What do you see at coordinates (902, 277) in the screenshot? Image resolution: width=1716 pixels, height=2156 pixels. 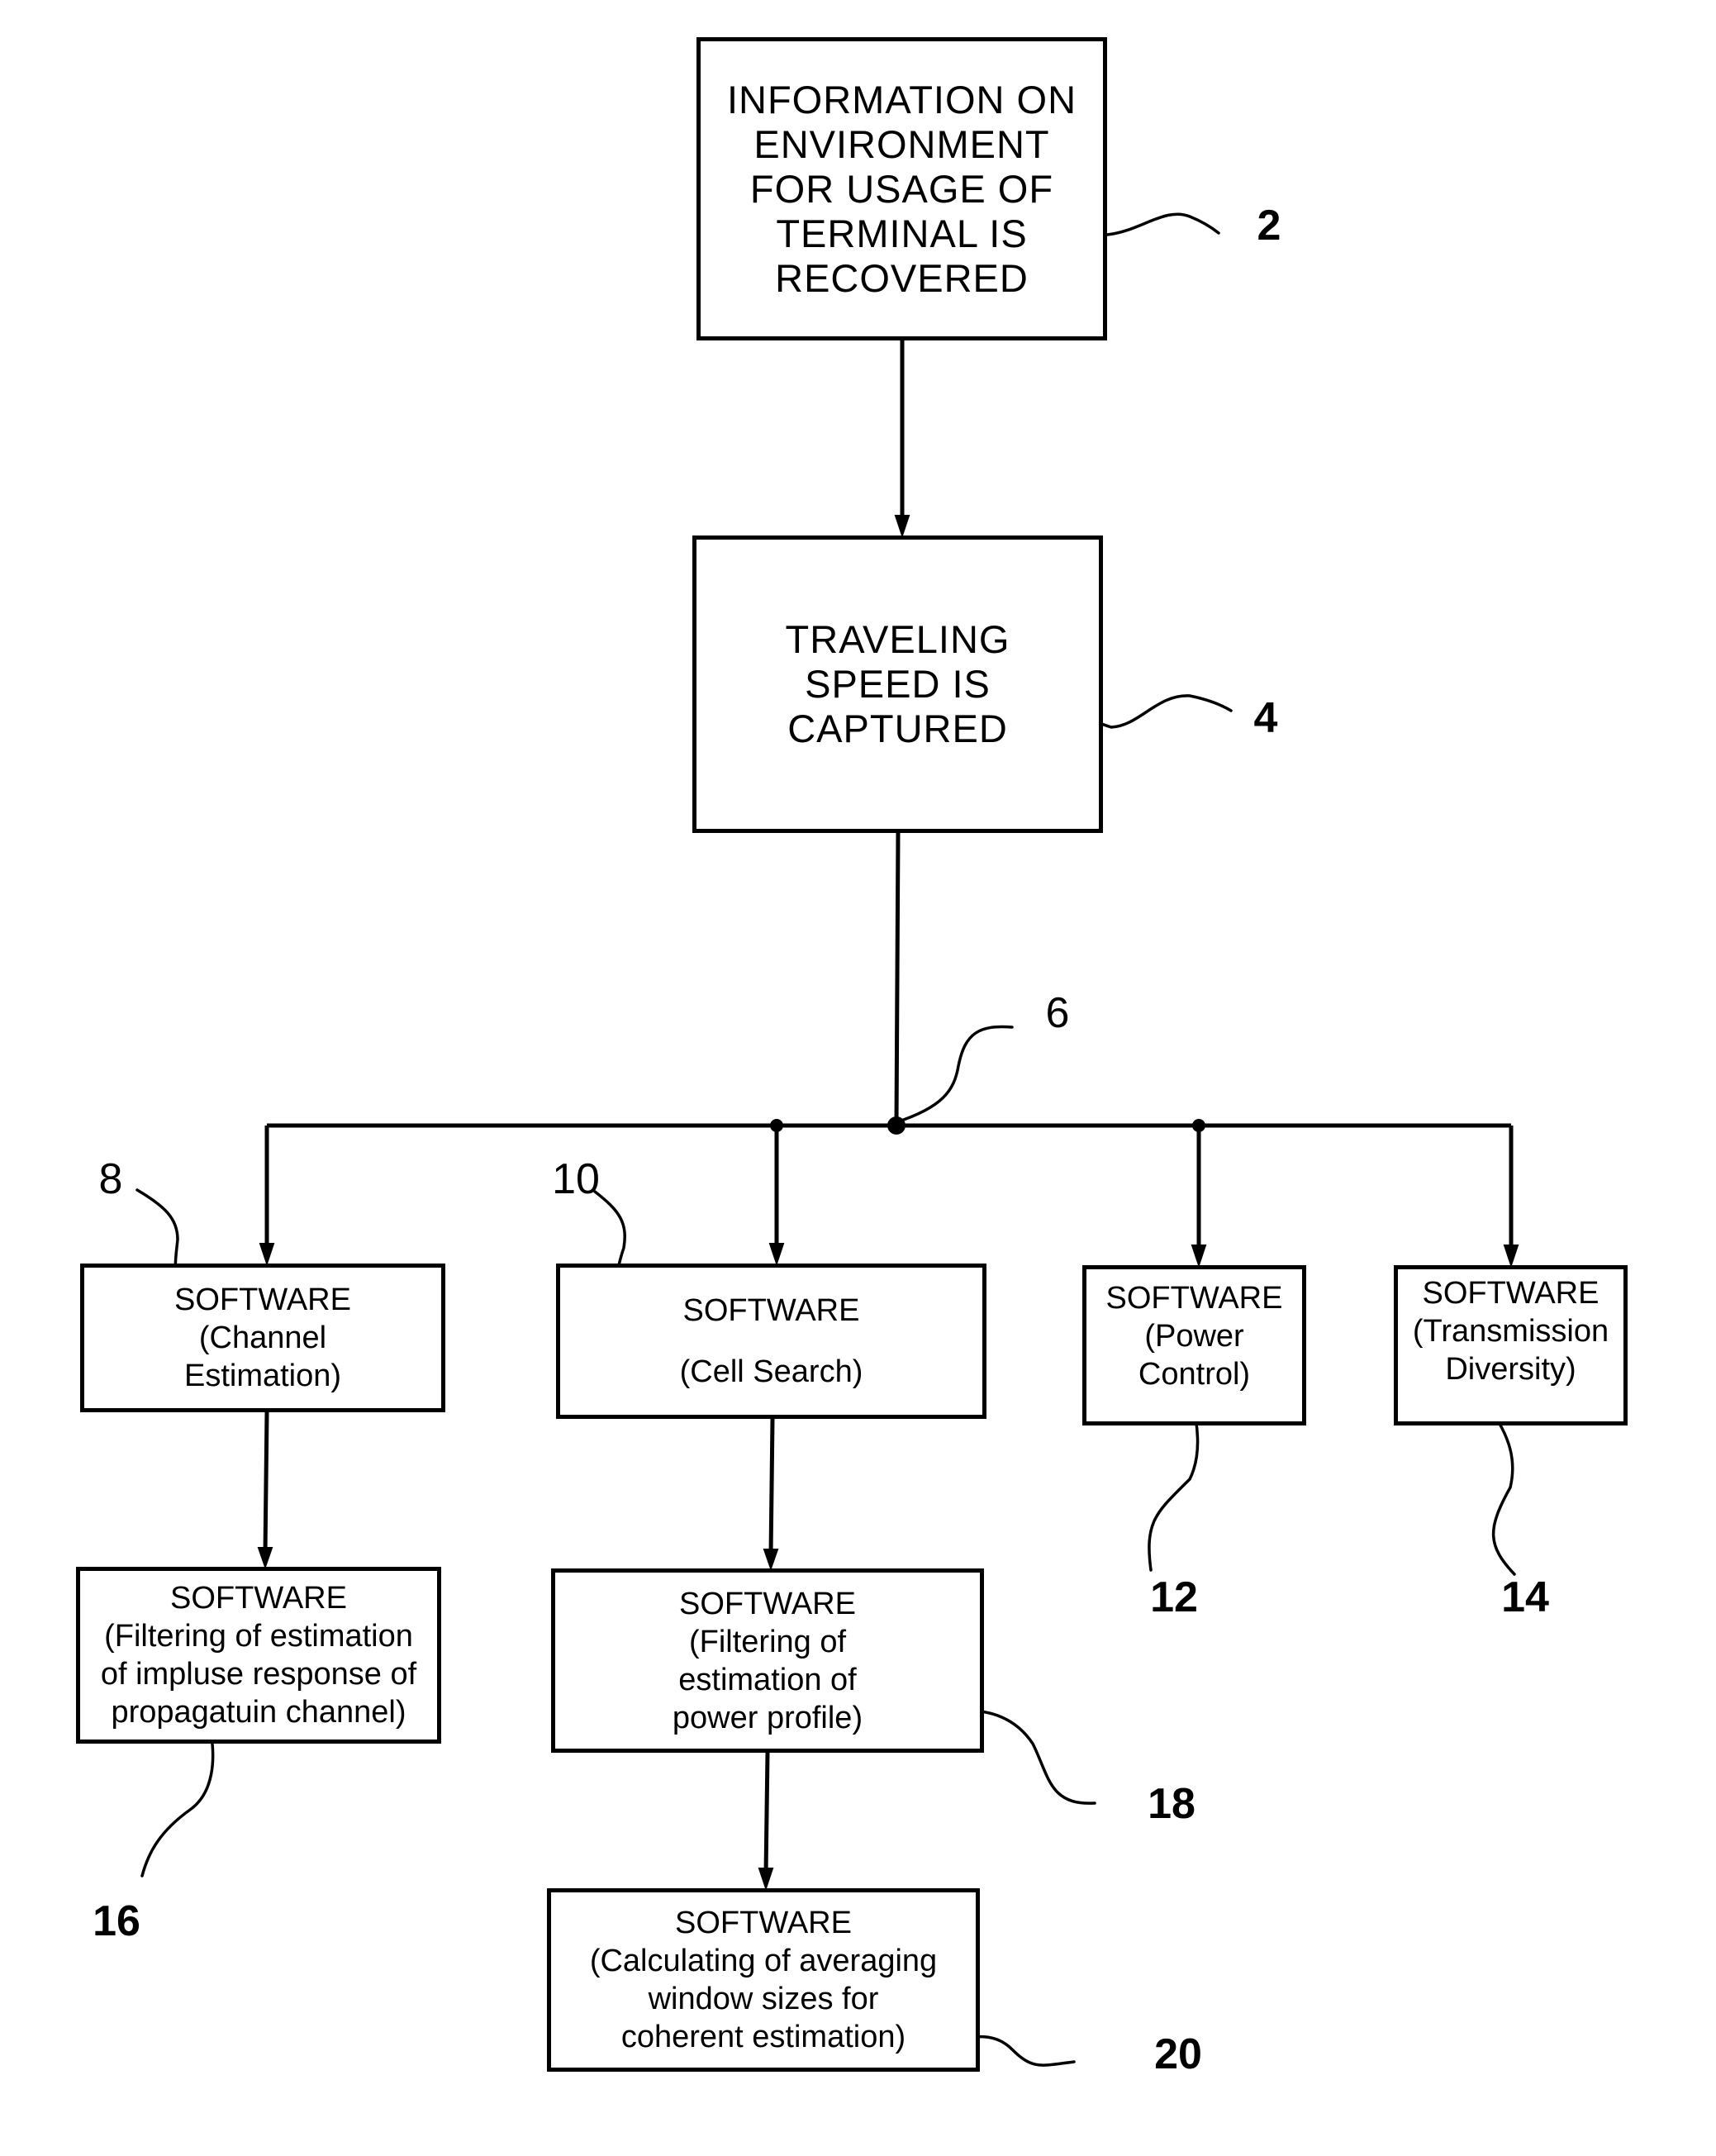 I see `box-text-line: RECOVERED` at bounding box center [902, 277].